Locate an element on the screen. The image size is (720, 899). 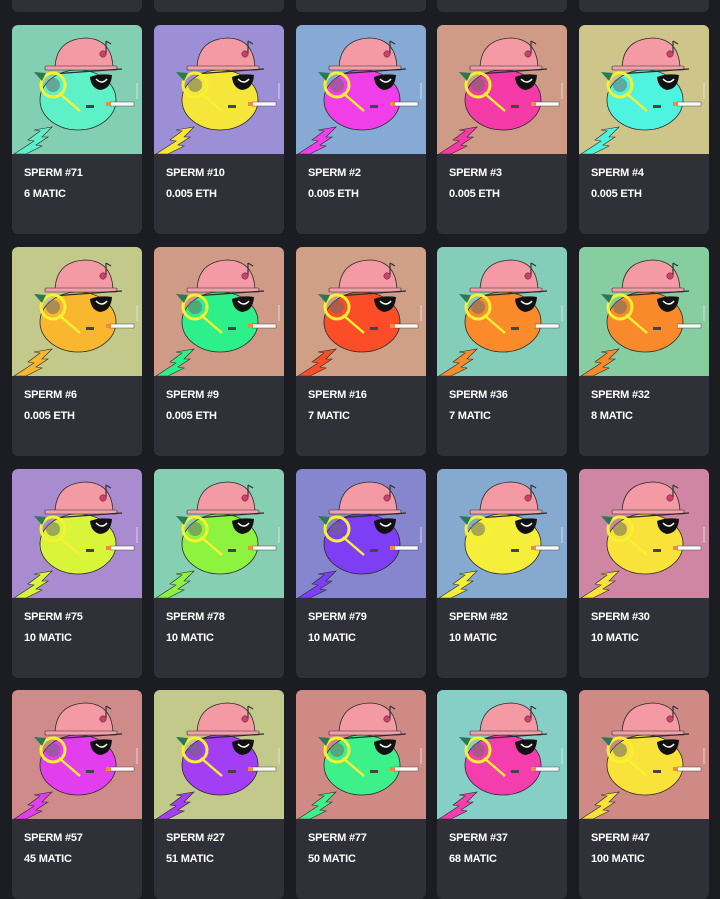
nft-name: SPERM #75 is located at coordinates (53, 617).